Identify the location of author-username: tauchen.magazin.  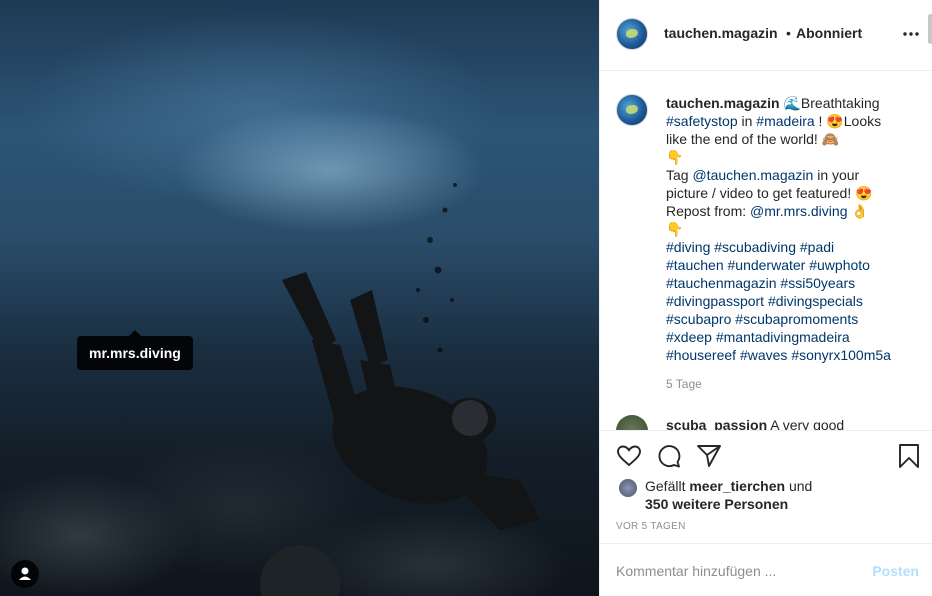
(721, 33).